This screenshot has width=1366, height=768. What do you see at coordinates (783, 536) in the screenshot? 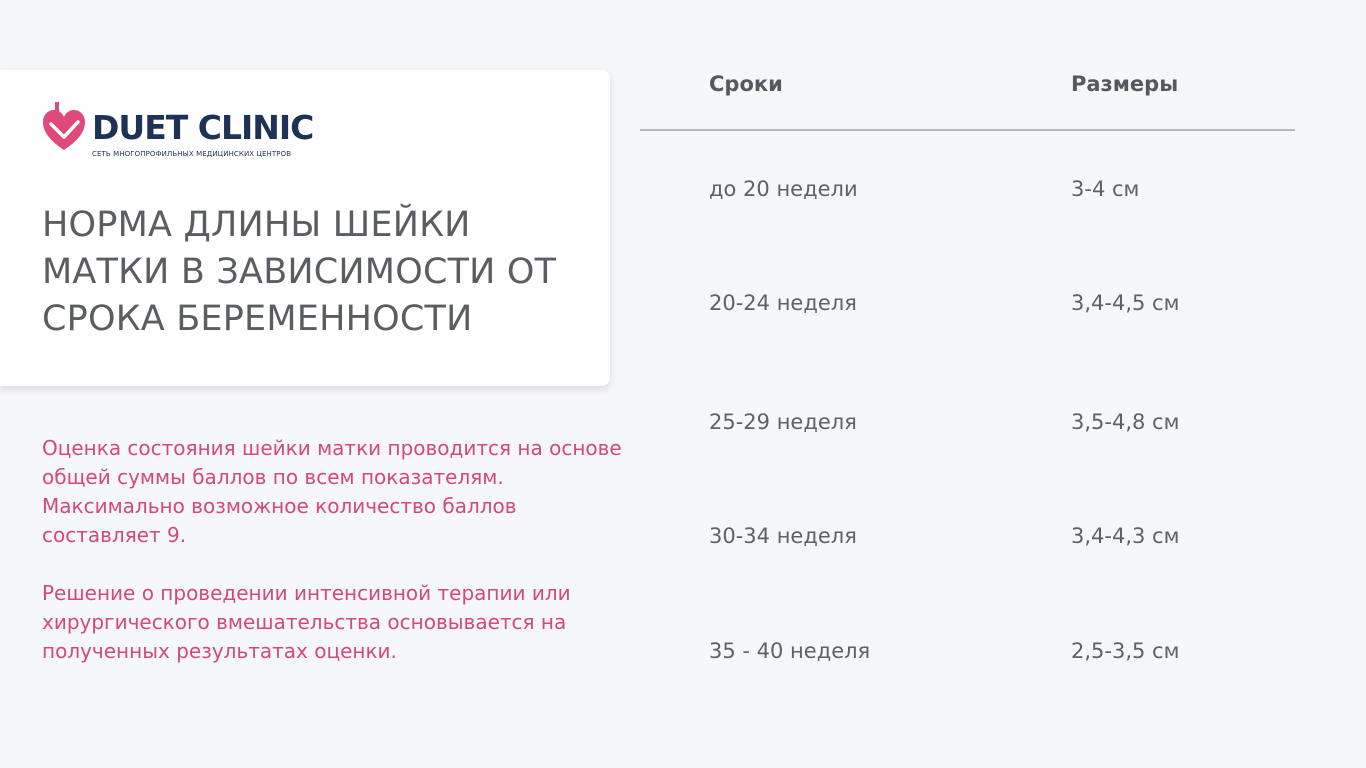
I see `table-cell-term: 30-34 неделя` at bounding box center [783, 536].